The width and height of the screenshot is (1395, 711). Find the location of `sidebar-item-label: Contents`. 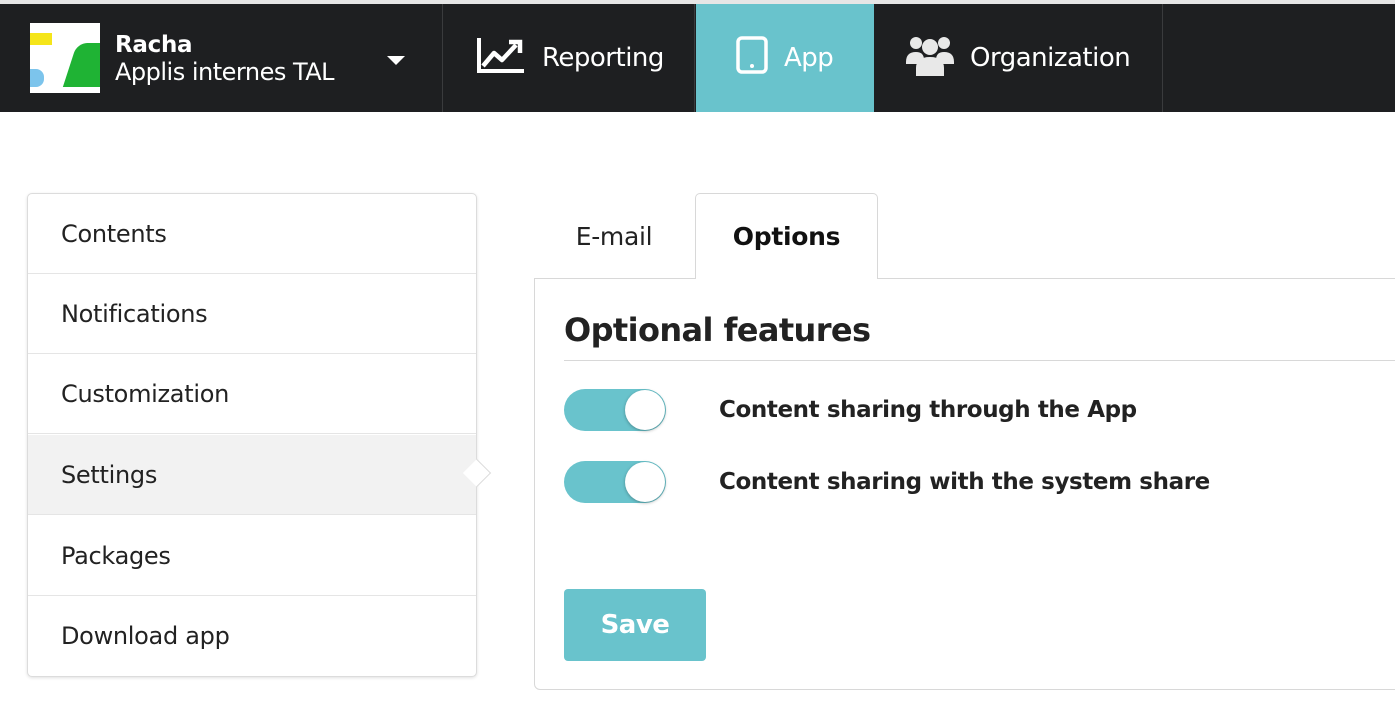

sidebar-item-label: Contents is located at coordinates (114, 233).